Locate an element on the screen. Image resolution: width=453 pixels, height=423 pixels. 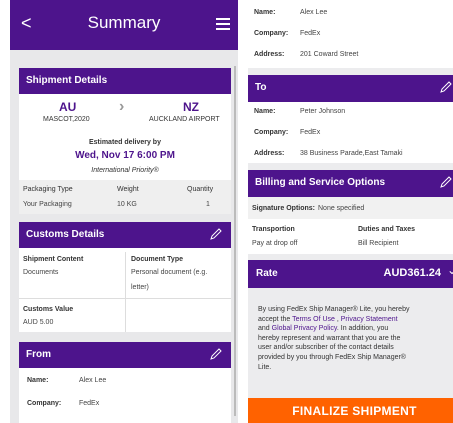
signature-label: Signature Options: is located at coordinates (283, 208).